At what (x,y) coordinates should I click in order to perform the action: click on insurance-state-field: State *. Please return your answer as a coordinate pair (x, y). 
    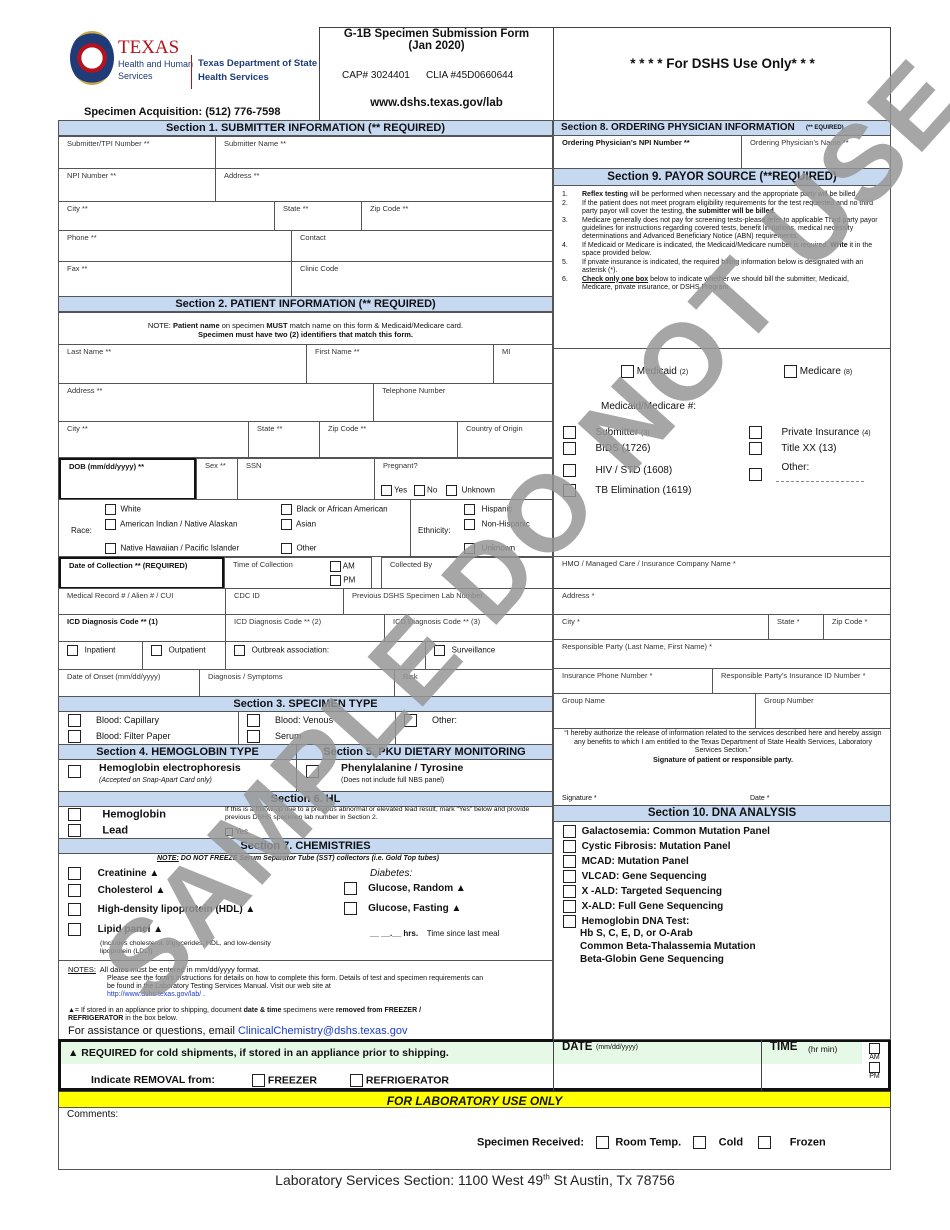
    Looking at the image, I should click on (796, 627).